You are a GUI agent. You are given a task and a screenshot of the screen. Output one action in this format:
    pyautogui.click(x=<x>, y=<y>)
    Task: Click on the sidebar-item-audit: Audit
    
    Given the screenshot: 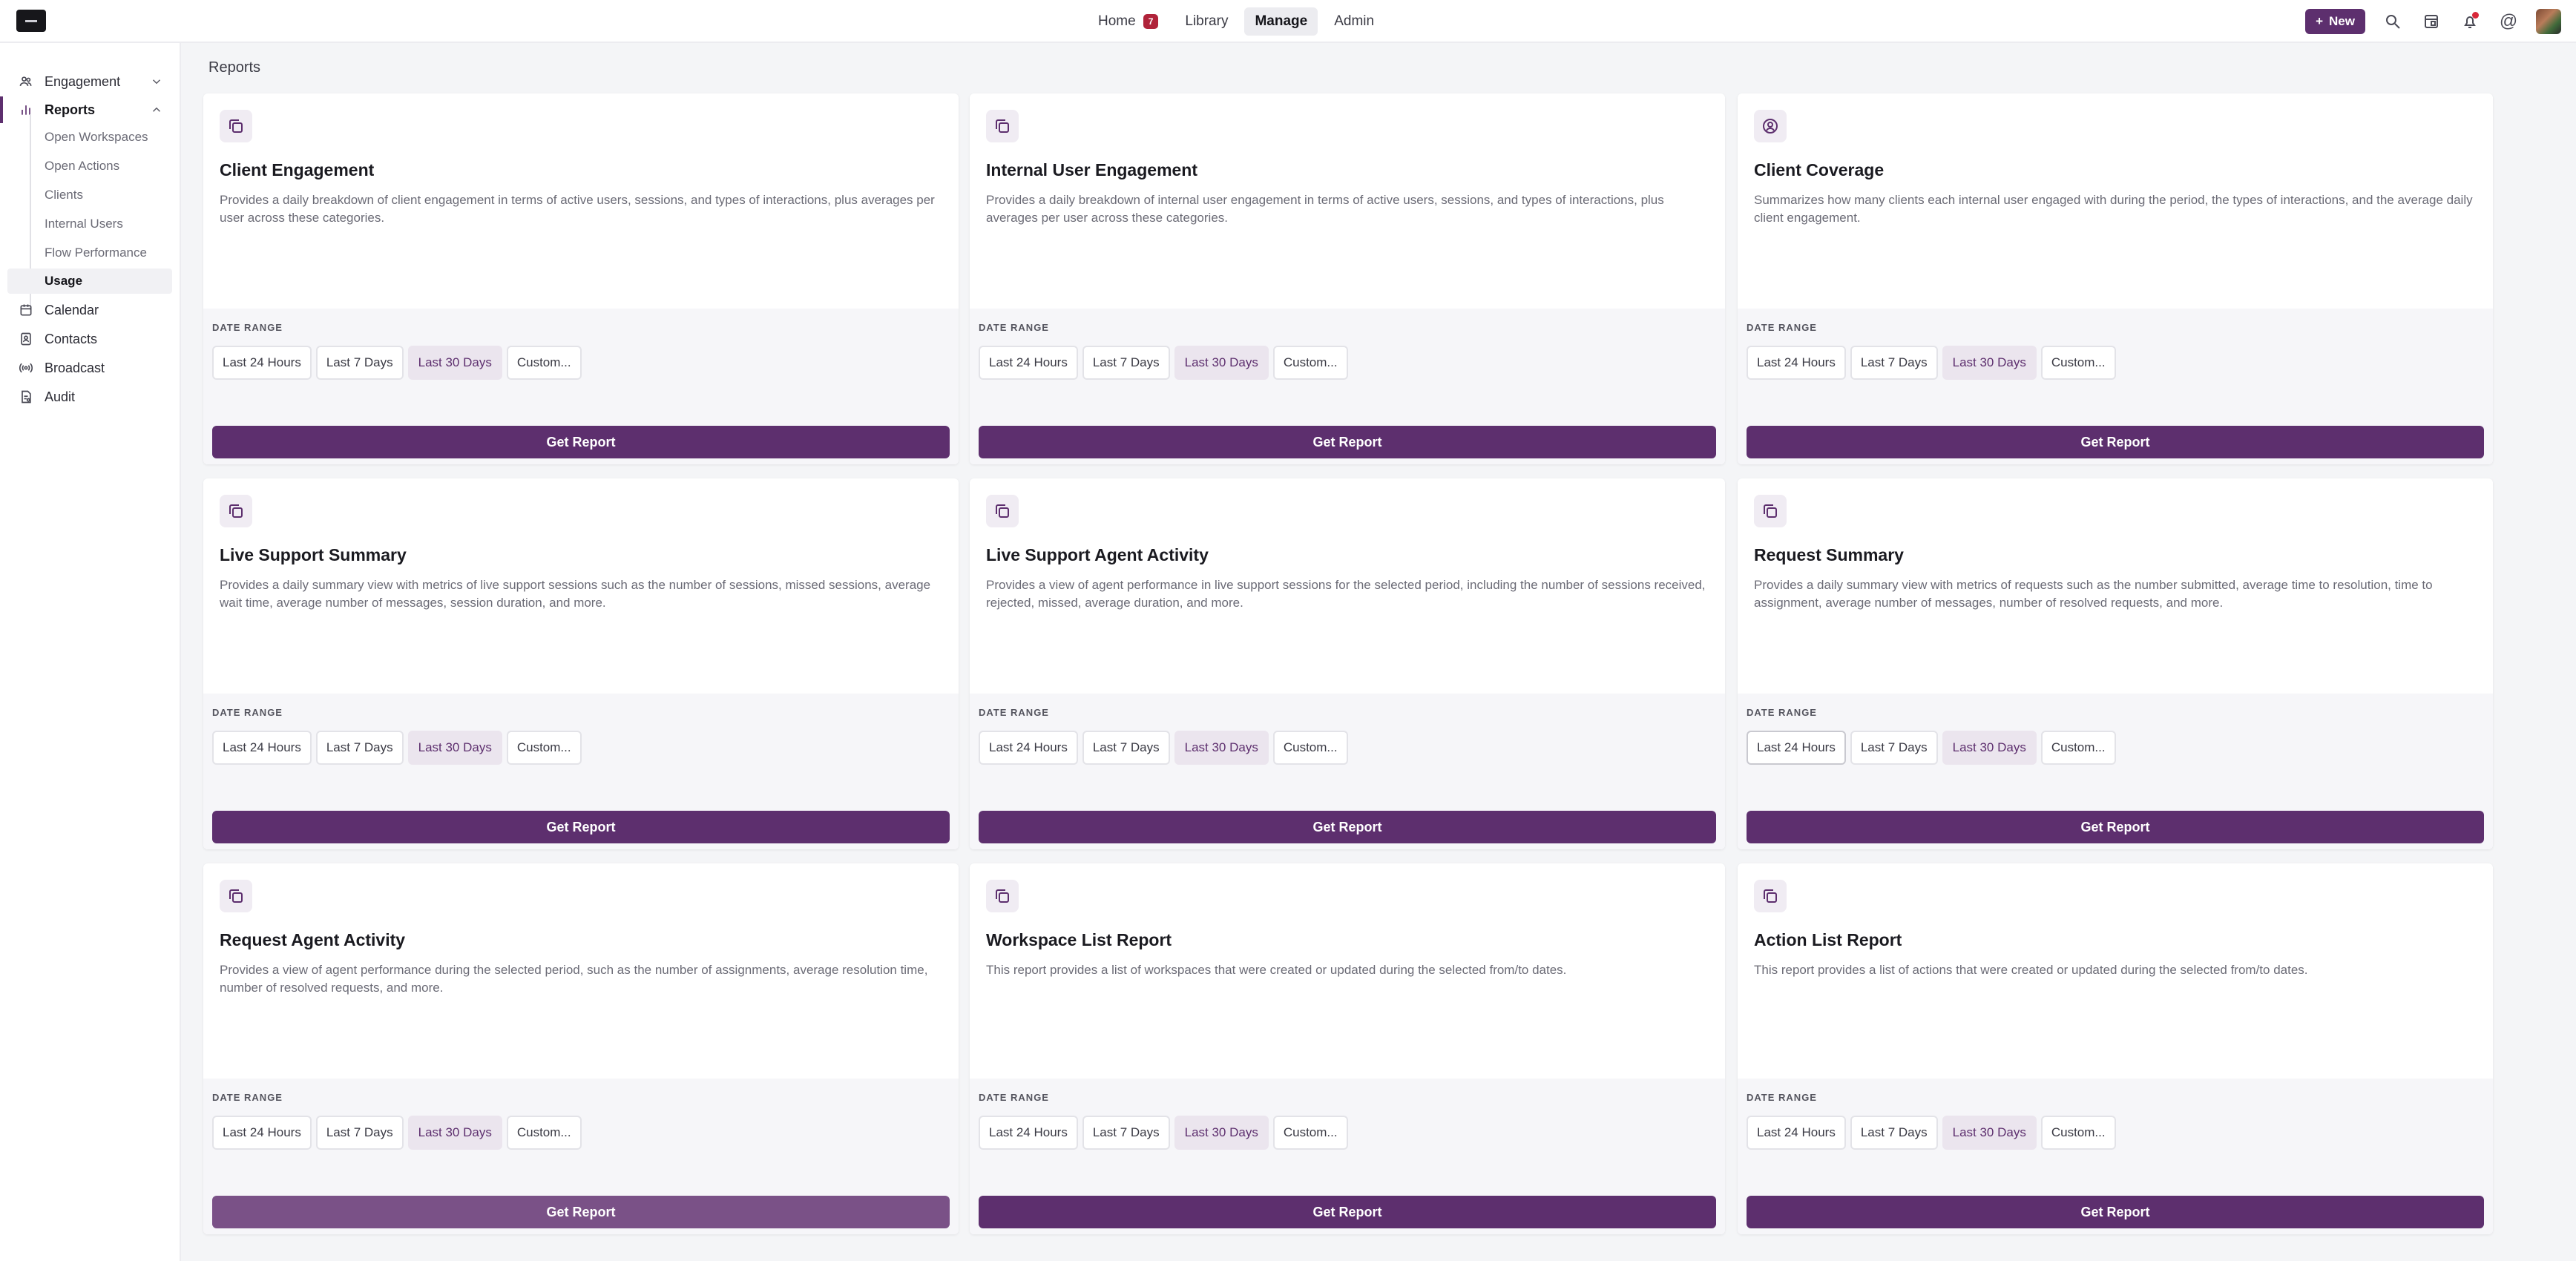 What is the action you would take?
    pyautogui.click(x=87, y=397)
    